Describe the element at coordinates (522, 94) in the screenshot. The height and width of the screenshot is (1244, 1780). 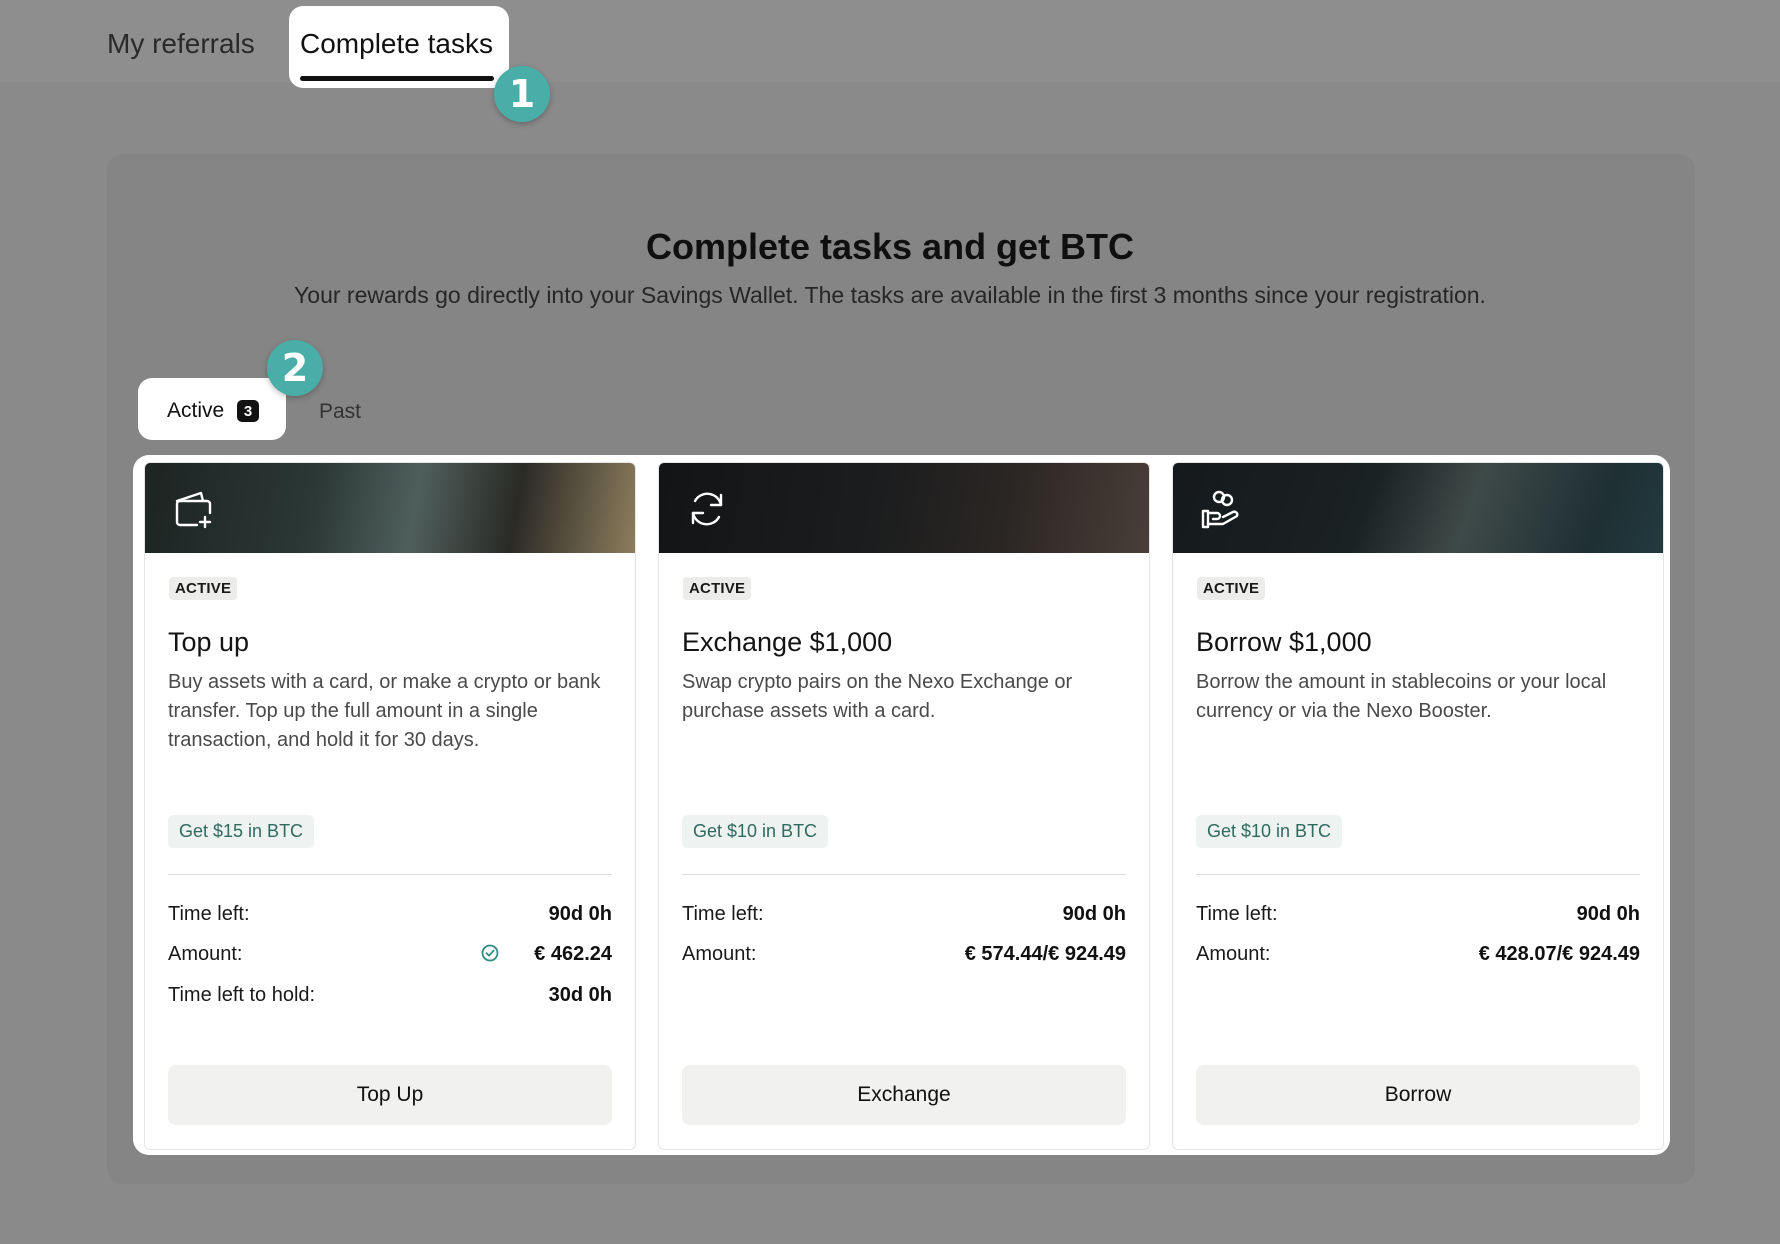
I see `step-marker-1: 1` at that location.